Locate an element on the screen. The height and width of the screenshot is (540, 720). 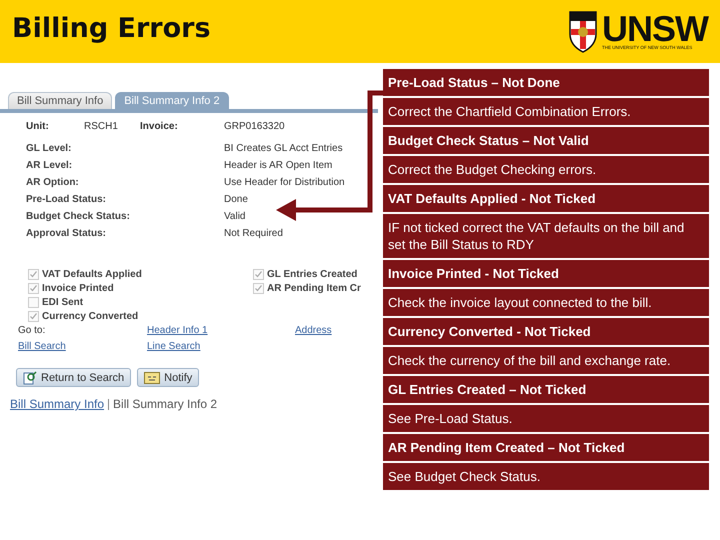
field-label: GL Level: is located at coordinates (49, 148).